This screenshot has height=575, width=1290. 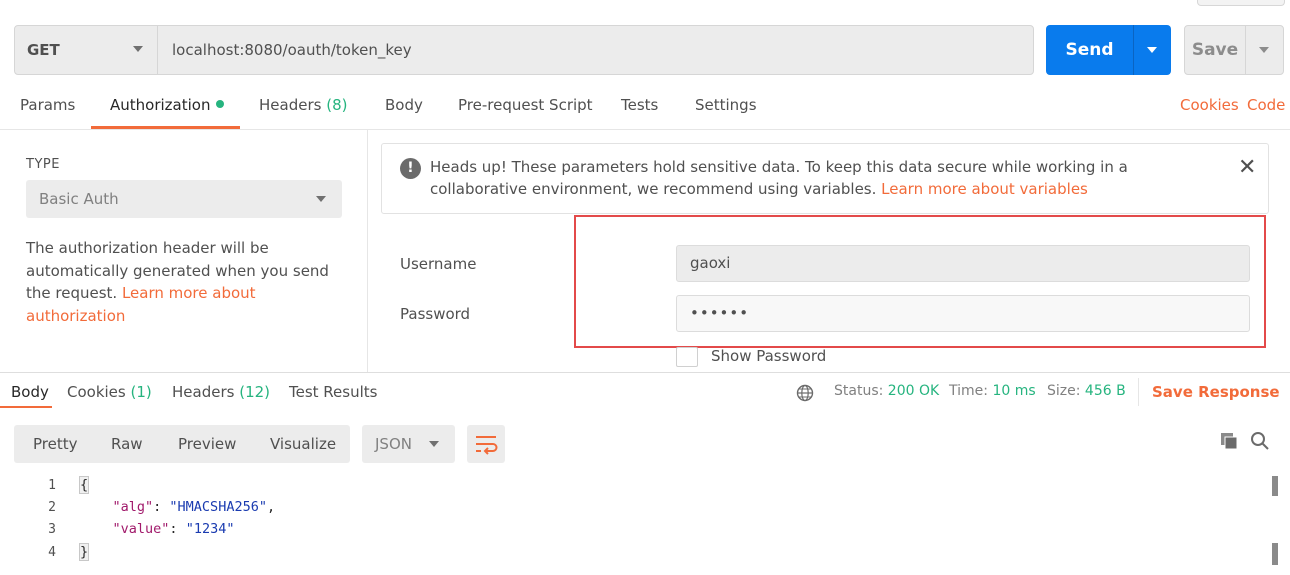 I want to click on time-value: 10 ms, so click(x=1014, y=391).